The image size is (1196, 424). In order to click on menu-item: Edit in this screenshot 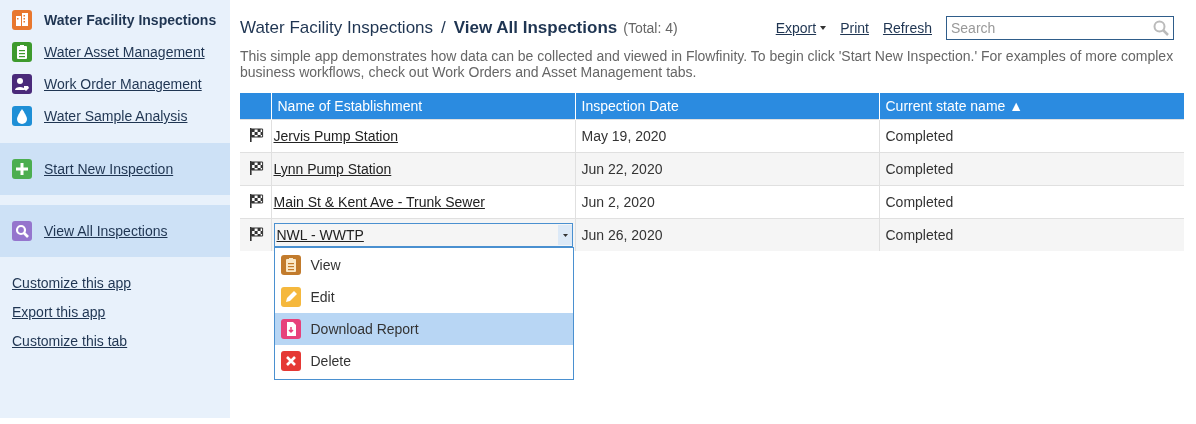, I will do `click(423, 297)`.